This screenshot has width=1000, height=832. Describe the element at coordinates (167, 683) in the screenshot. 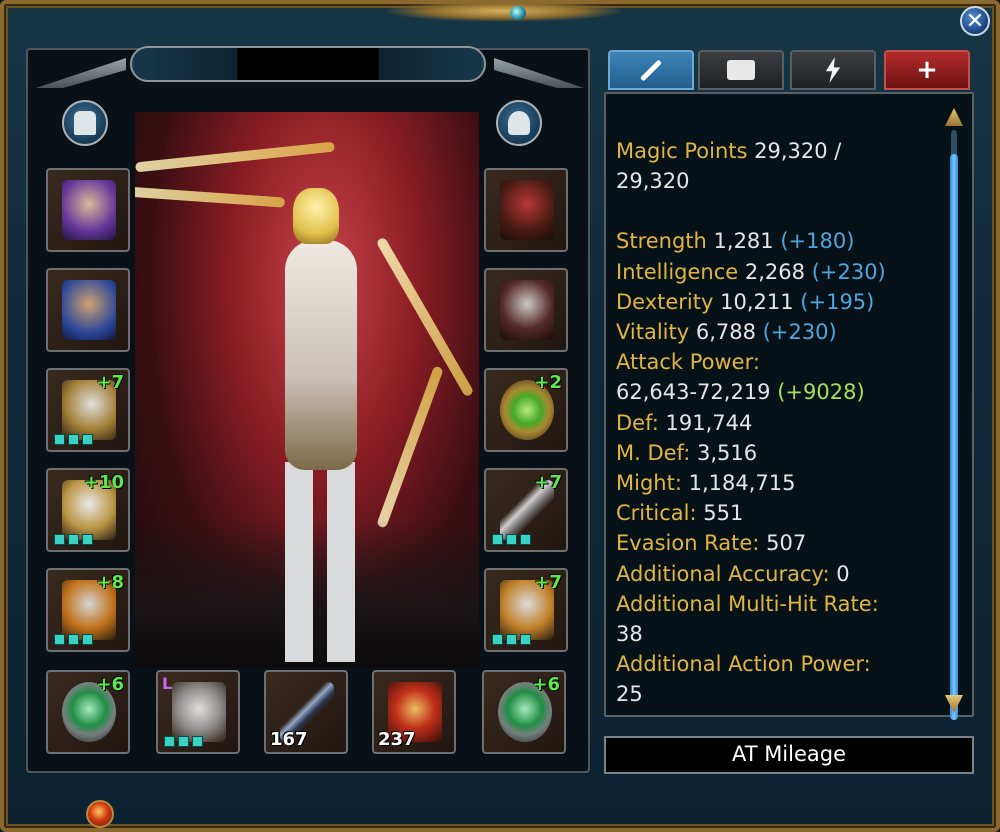

I see `item-grade: L` at that location.